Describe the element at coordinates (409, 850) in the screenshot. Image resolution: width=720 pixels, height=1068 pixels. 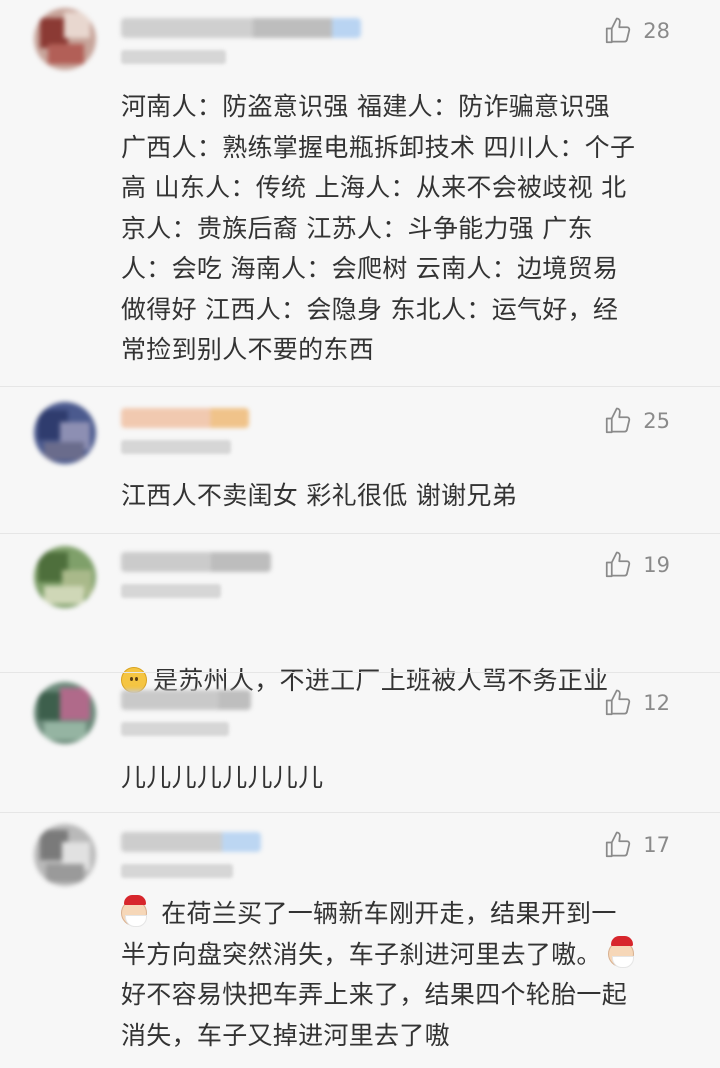
I see `comment-header: 17` at that location.